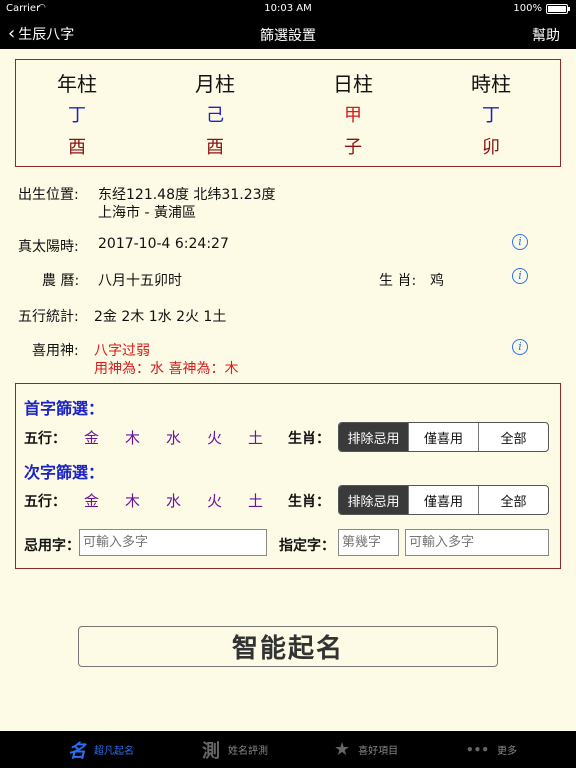 The height and width of the screenshot is (768, 576). I want to click on tab-label: 超凡起名, so click(114, 751).